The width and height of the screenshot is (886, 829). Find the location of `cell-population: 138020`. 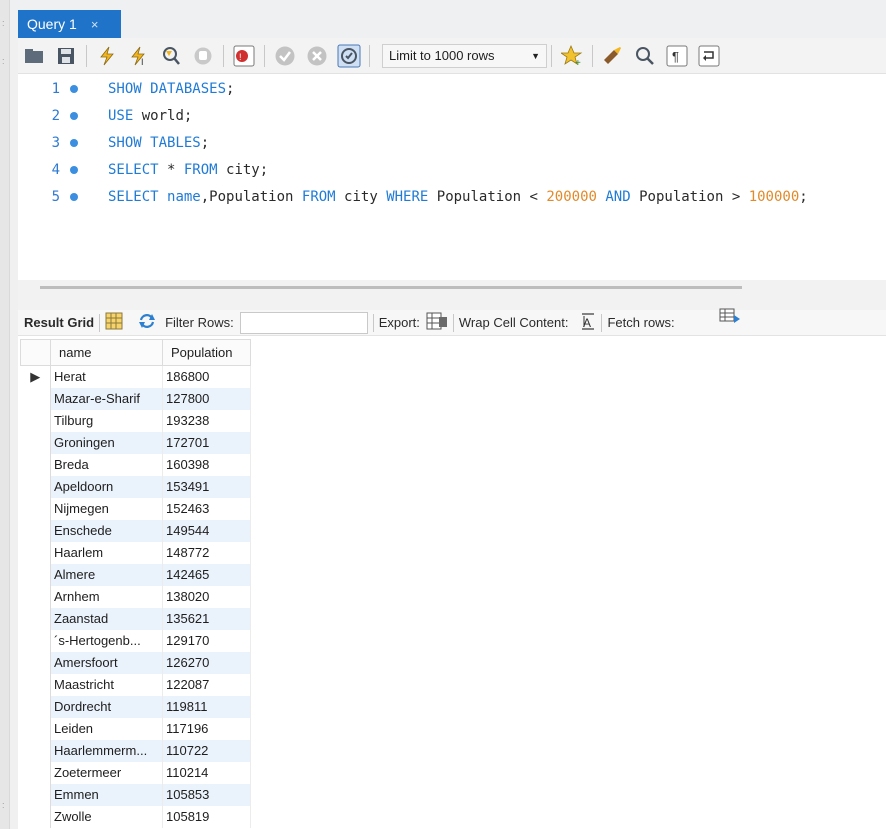

cell-population: 138020 is located at coordinates (206, 596).